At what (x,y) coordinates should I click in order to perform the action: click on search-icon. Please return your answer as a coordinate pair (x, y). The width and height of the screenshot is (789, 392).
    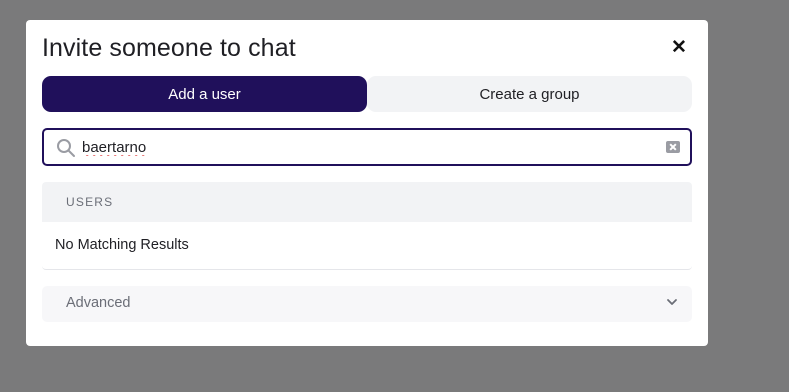
    Looking at the image, I should click on (66, 148).